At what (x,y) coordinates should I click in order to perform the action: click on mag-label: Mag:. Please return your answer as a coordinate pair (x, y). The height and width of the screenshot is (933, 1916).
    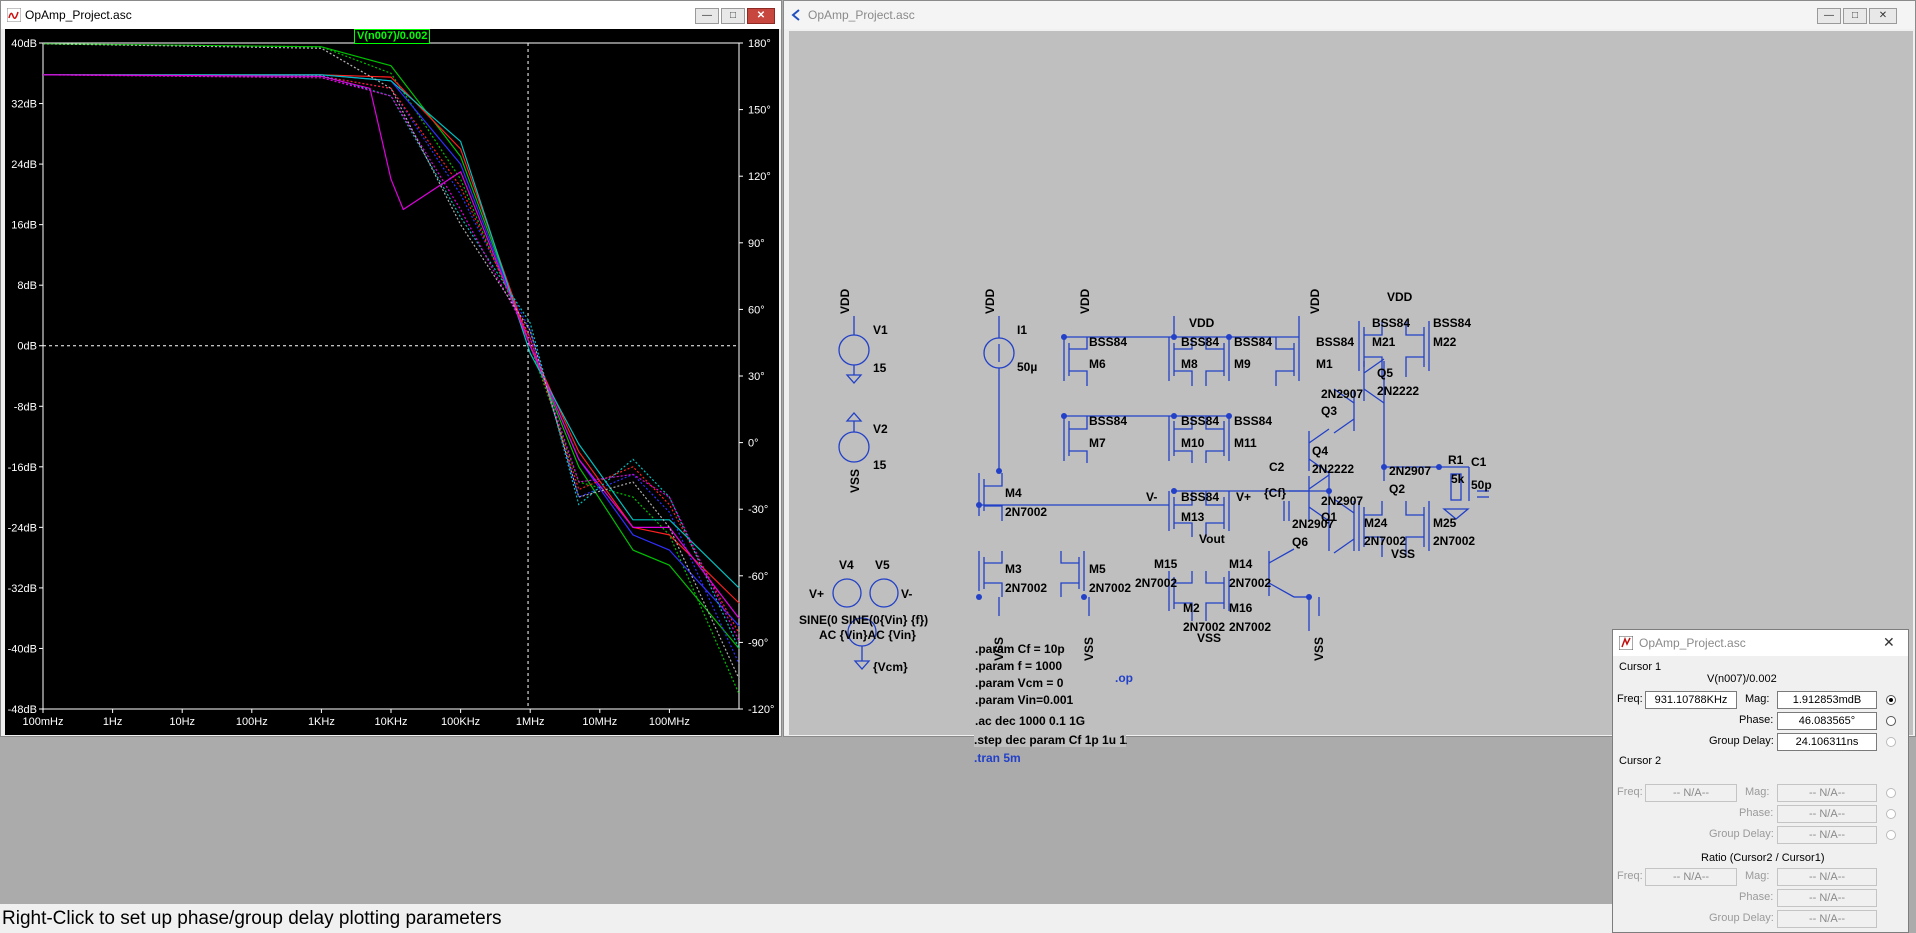
    Looking at the image, I should click on (1757, 876).